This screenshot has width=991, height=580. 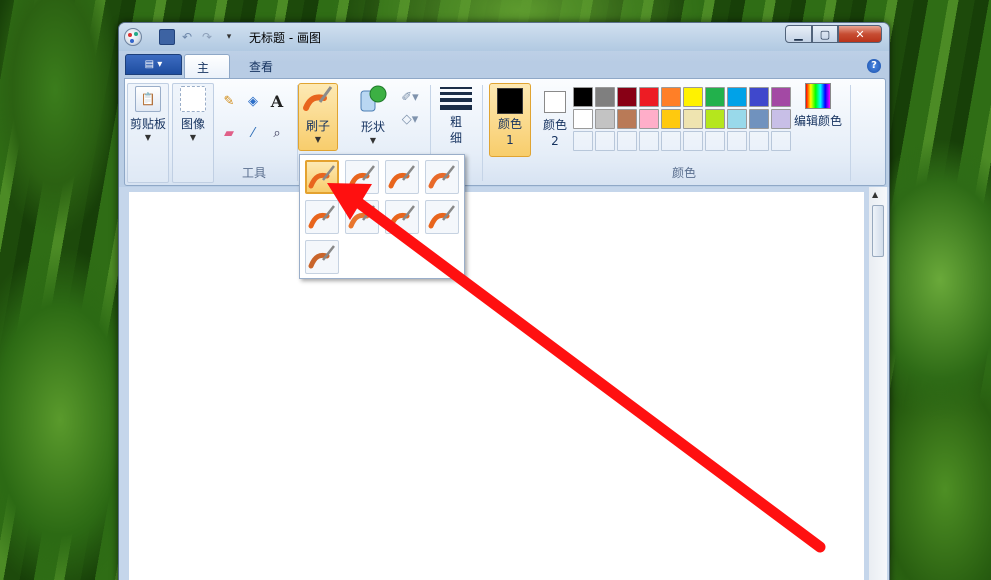 I want to click on image-group: 图像 ▼, so click(x=193, y=133).